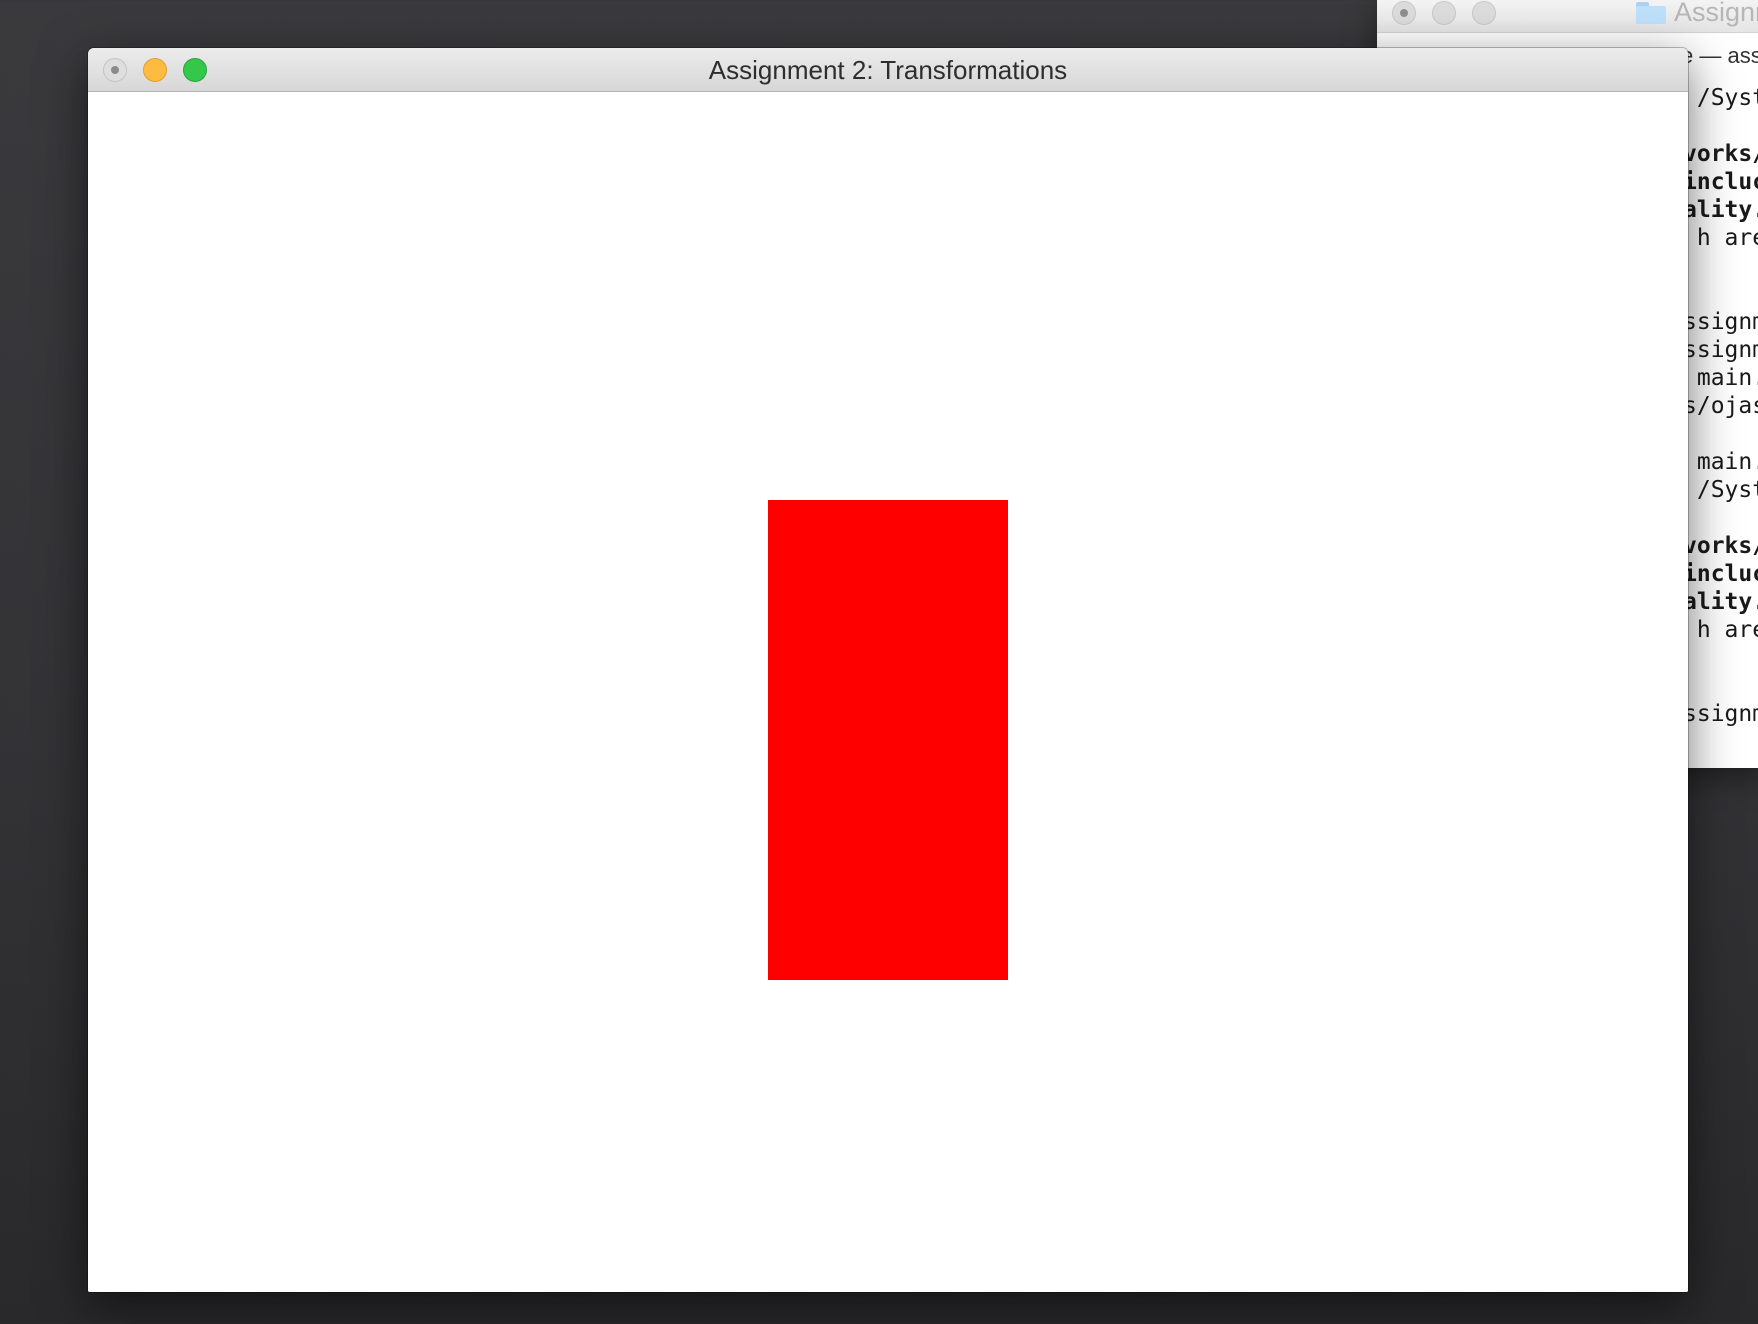 This screenshot has height=1324, width=1758. I want to click on window-title: Assignment 2: Transformations, so click(888, 70).